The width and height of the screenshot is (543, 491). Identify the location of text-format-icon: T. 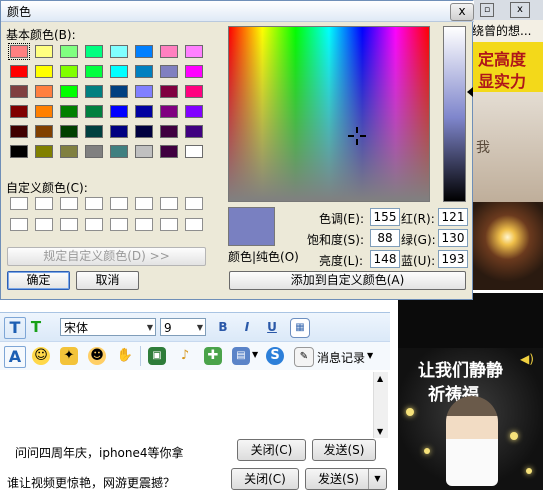
(15, 328).